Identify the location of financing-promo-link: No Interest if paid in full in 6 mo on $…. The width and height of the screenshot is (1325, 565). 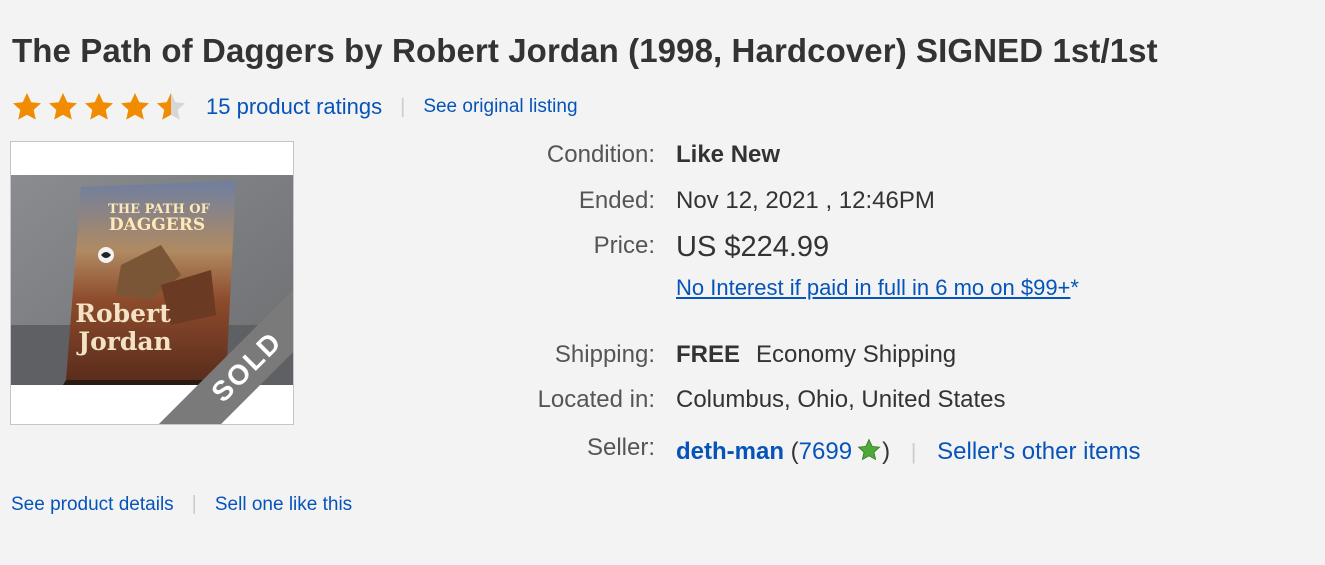
(877, 288).